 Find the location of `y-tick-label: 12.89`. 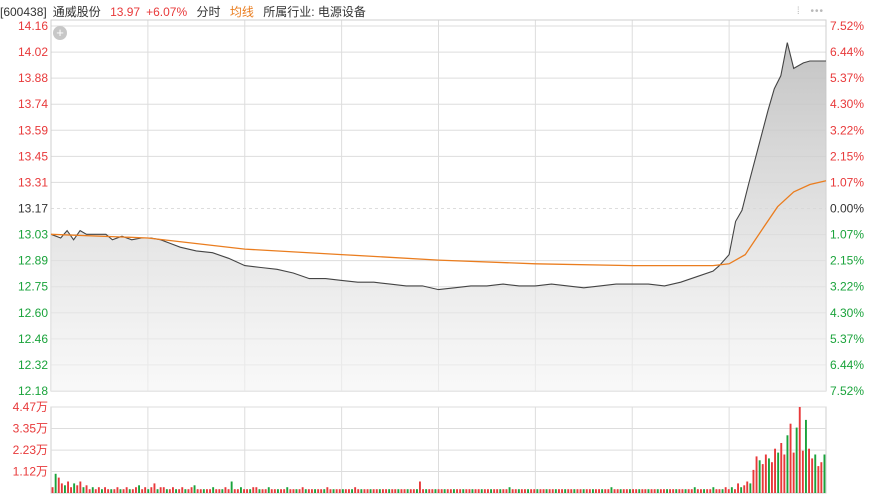

y-tick-label: 12.89 is located at coordinates (33, 261).